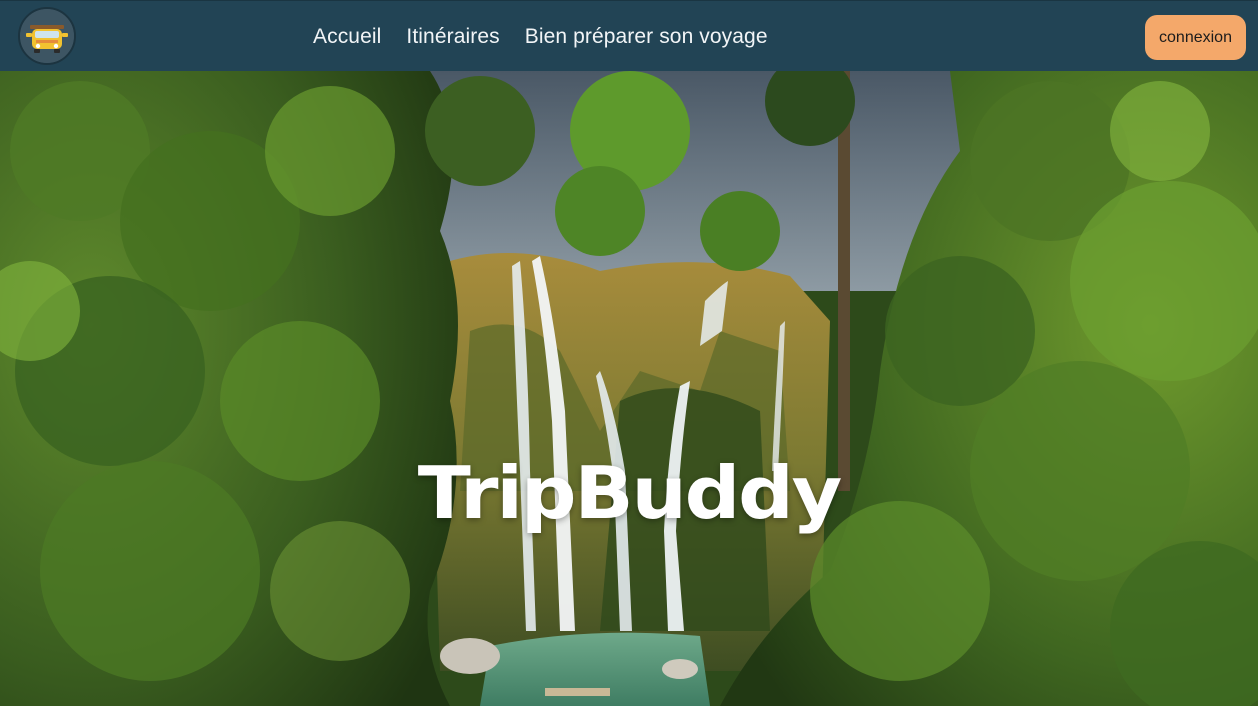  Describe the element at coordinates (47, 36) in the screenshot. I see `van-logo-icon` at that location.